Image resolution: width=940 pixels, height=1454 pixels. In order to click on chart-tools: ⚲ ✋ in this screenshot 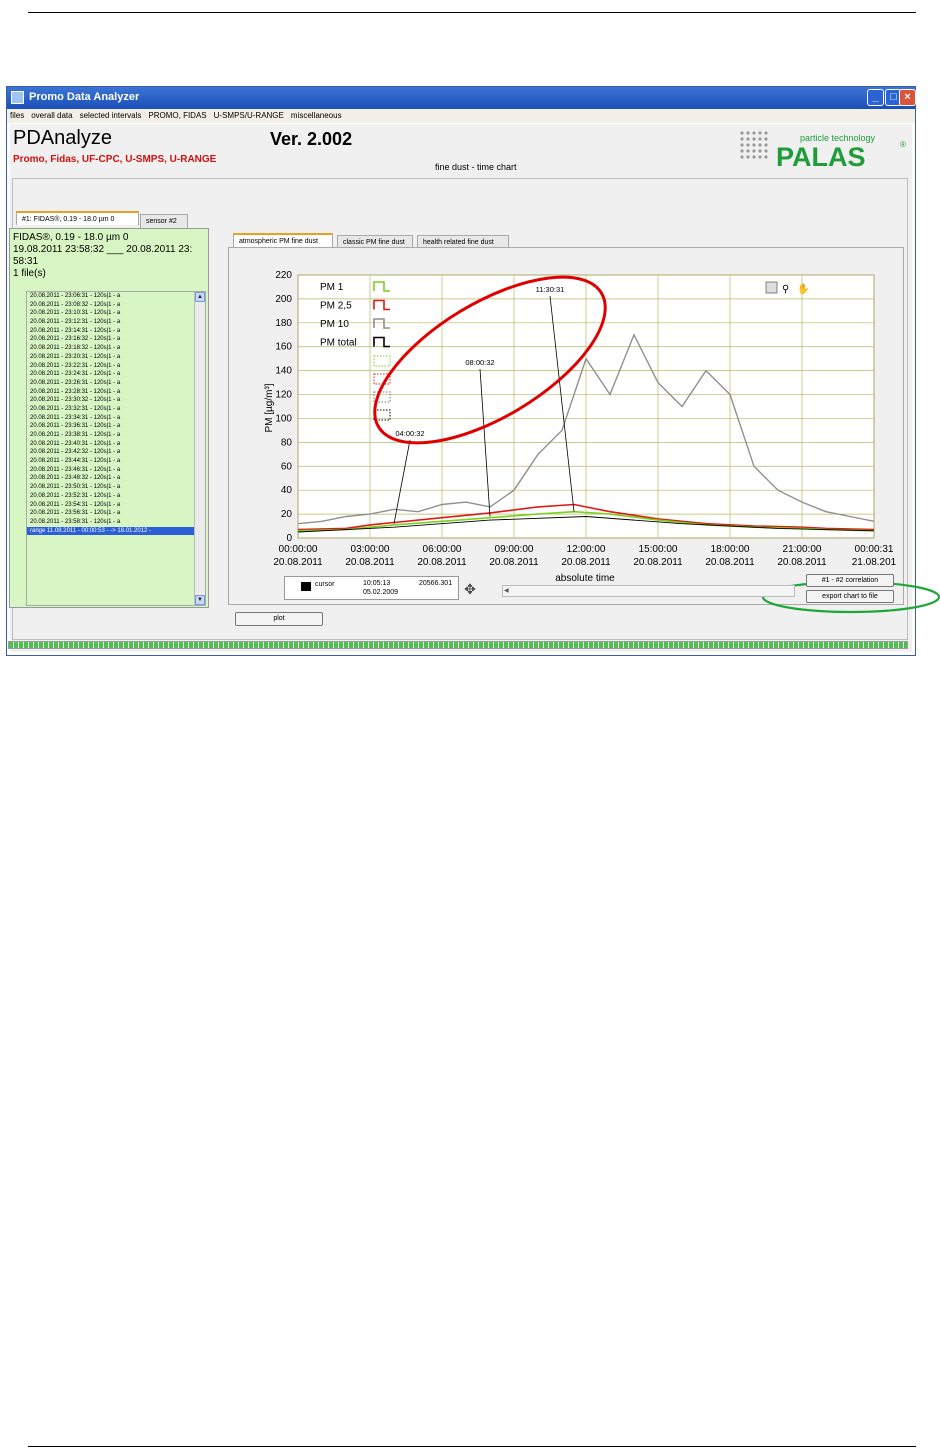, I will do `click(787, 288)`.